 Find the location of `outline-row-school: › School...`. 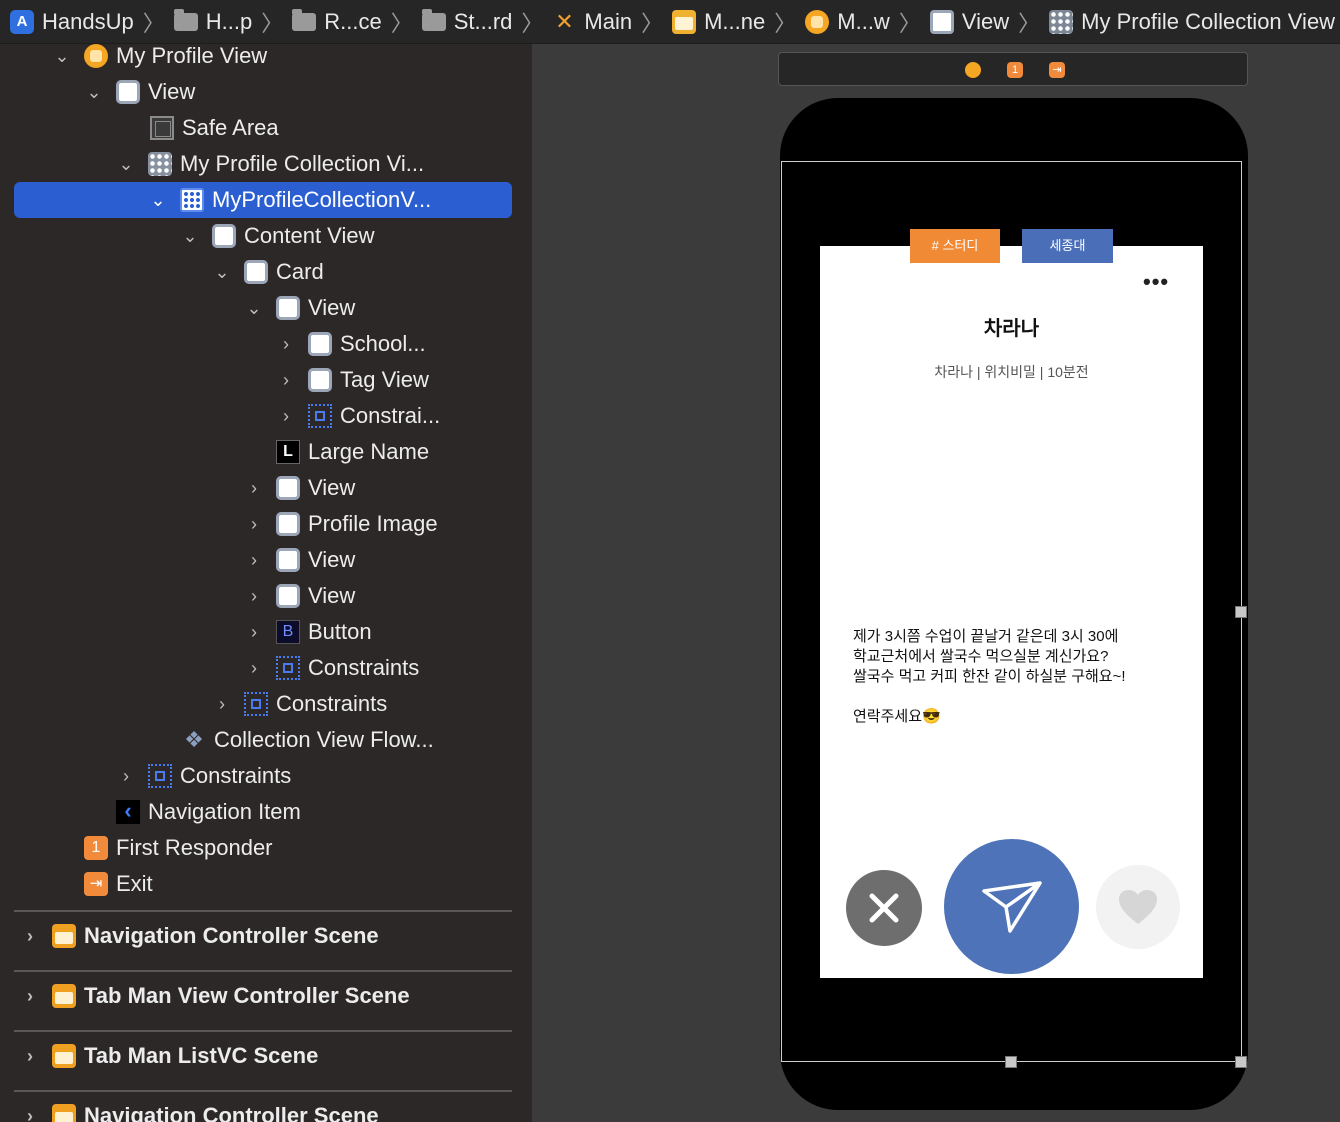

outline-row-school: › School... is located at coordinates (266, 344).